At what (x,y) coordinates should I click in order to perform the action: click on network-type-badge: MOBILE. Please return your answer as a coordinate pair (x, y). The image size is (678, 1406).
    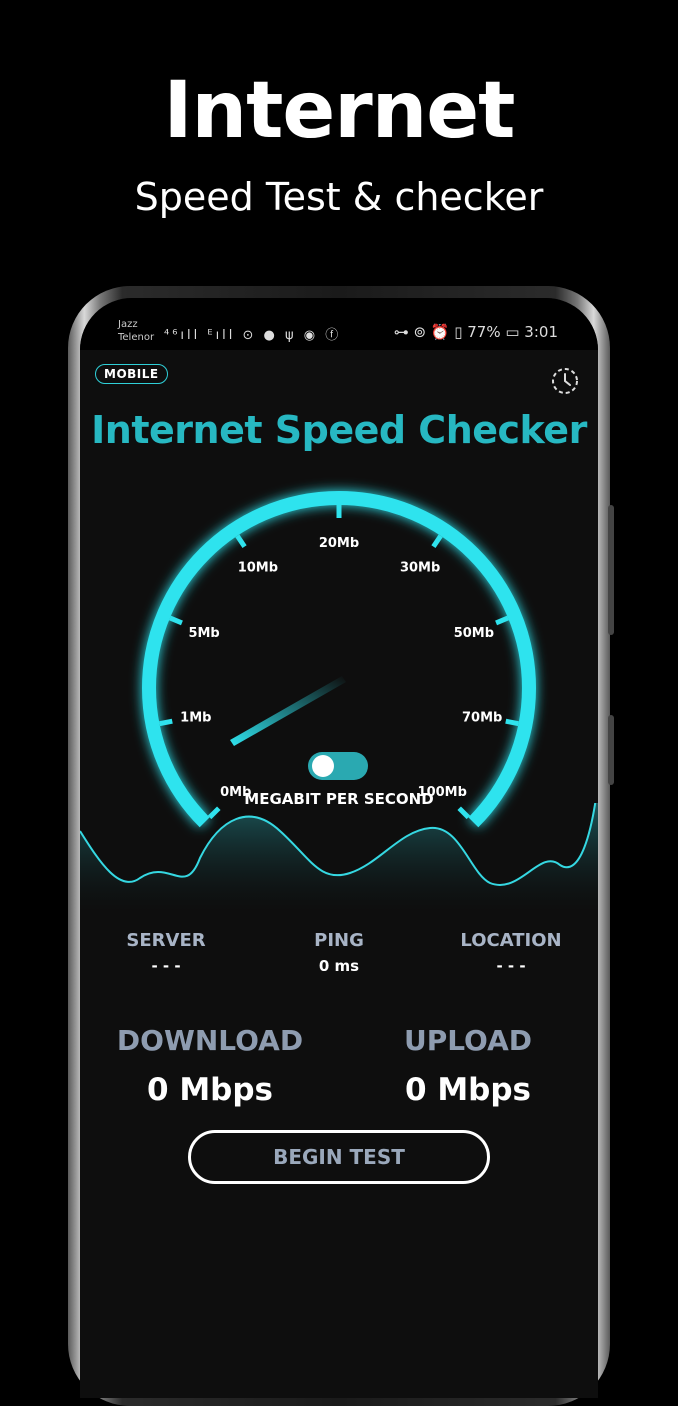
    Looking at the image, I should click on (131, 374).